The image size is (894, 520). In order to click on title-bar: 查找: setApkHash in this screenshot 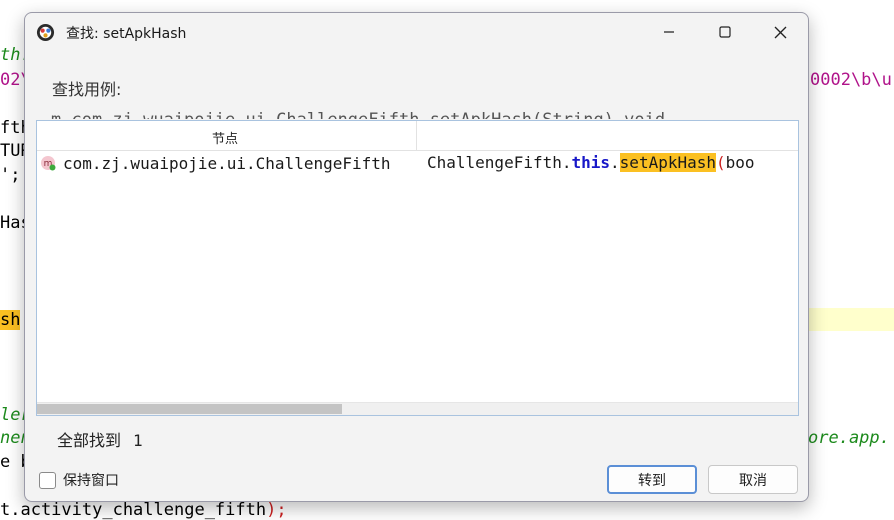, I will do `click(416, 32)`.